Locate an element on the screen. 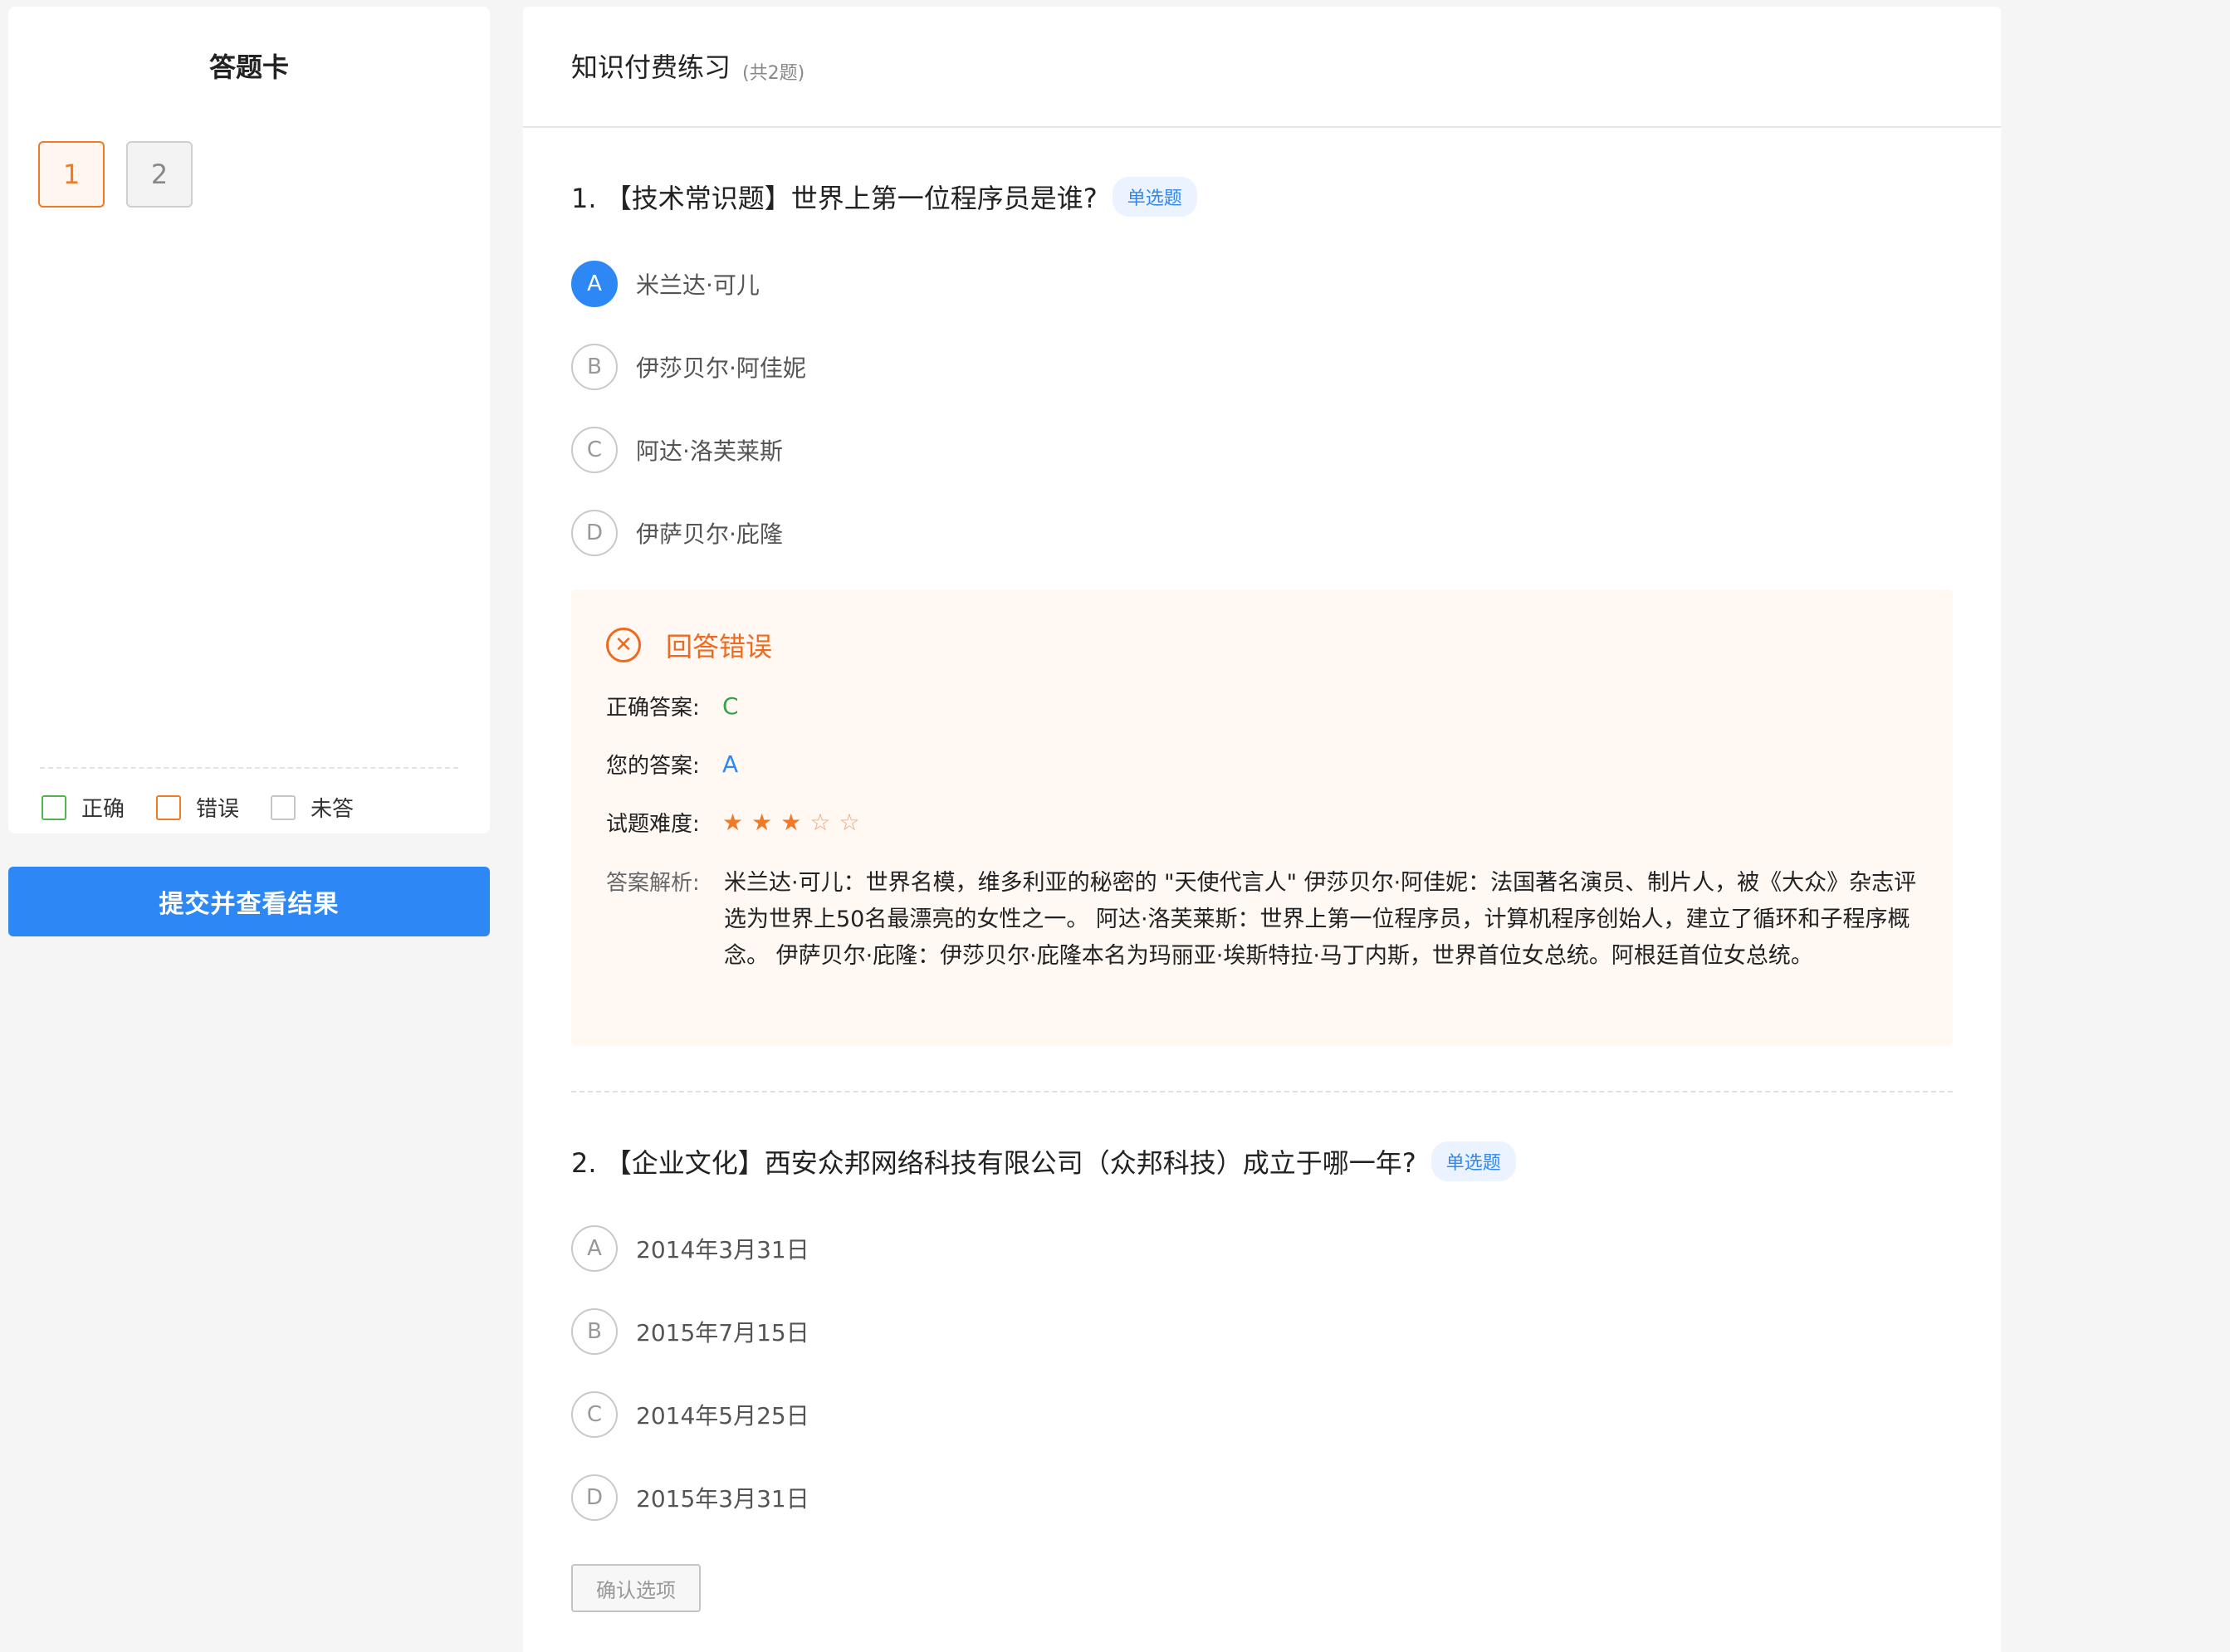 This screenshot has height=1652, width=2230. question-2-title-row: 2. 【企业文化】西安众邦网络科技有限公司（众邦科技）成立于哪一年? 单选题 is located at coordinates (1262, 1161).